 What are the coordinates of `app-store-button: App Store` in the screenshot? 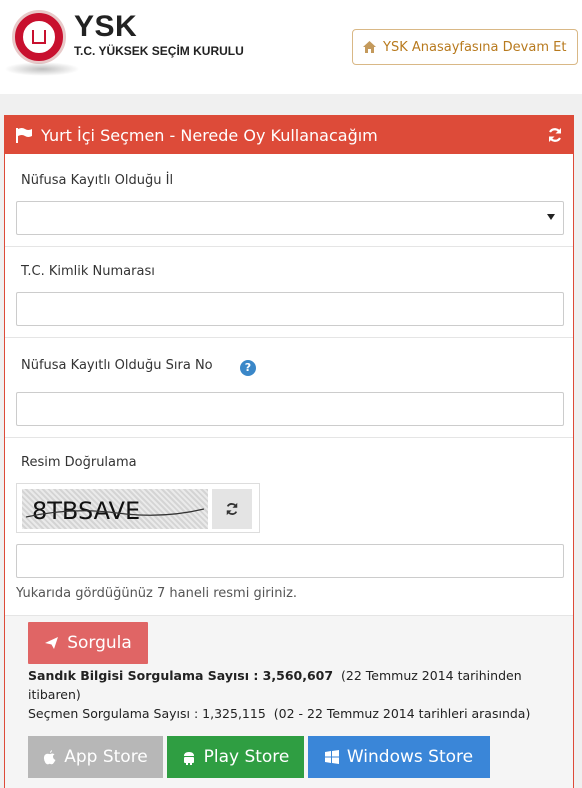 It's located at (95, 757).